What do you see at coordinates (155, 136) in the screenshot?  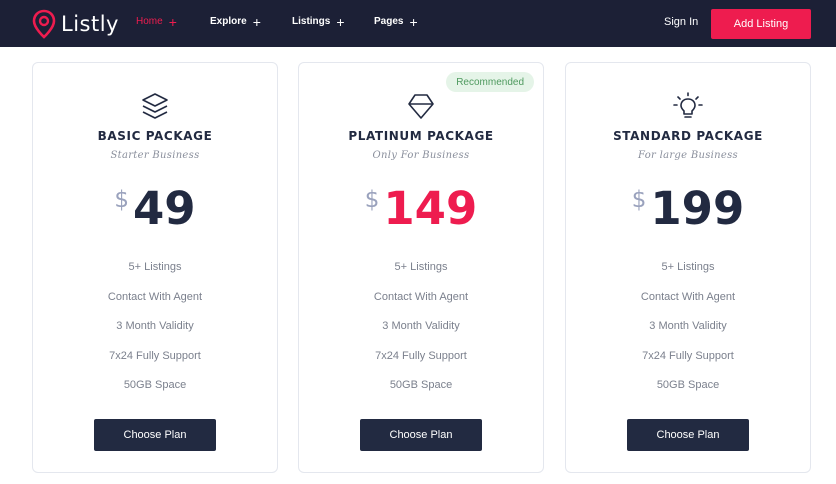 I see `package-title: BASIC PACKAGE` at bounding box center [155, 136].